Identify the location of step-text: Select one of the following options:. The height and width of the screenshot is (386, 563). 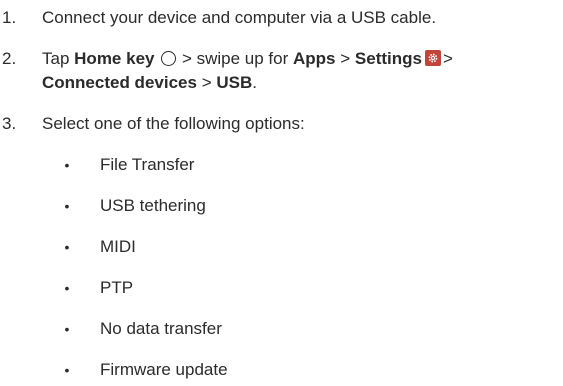
(173, 123).